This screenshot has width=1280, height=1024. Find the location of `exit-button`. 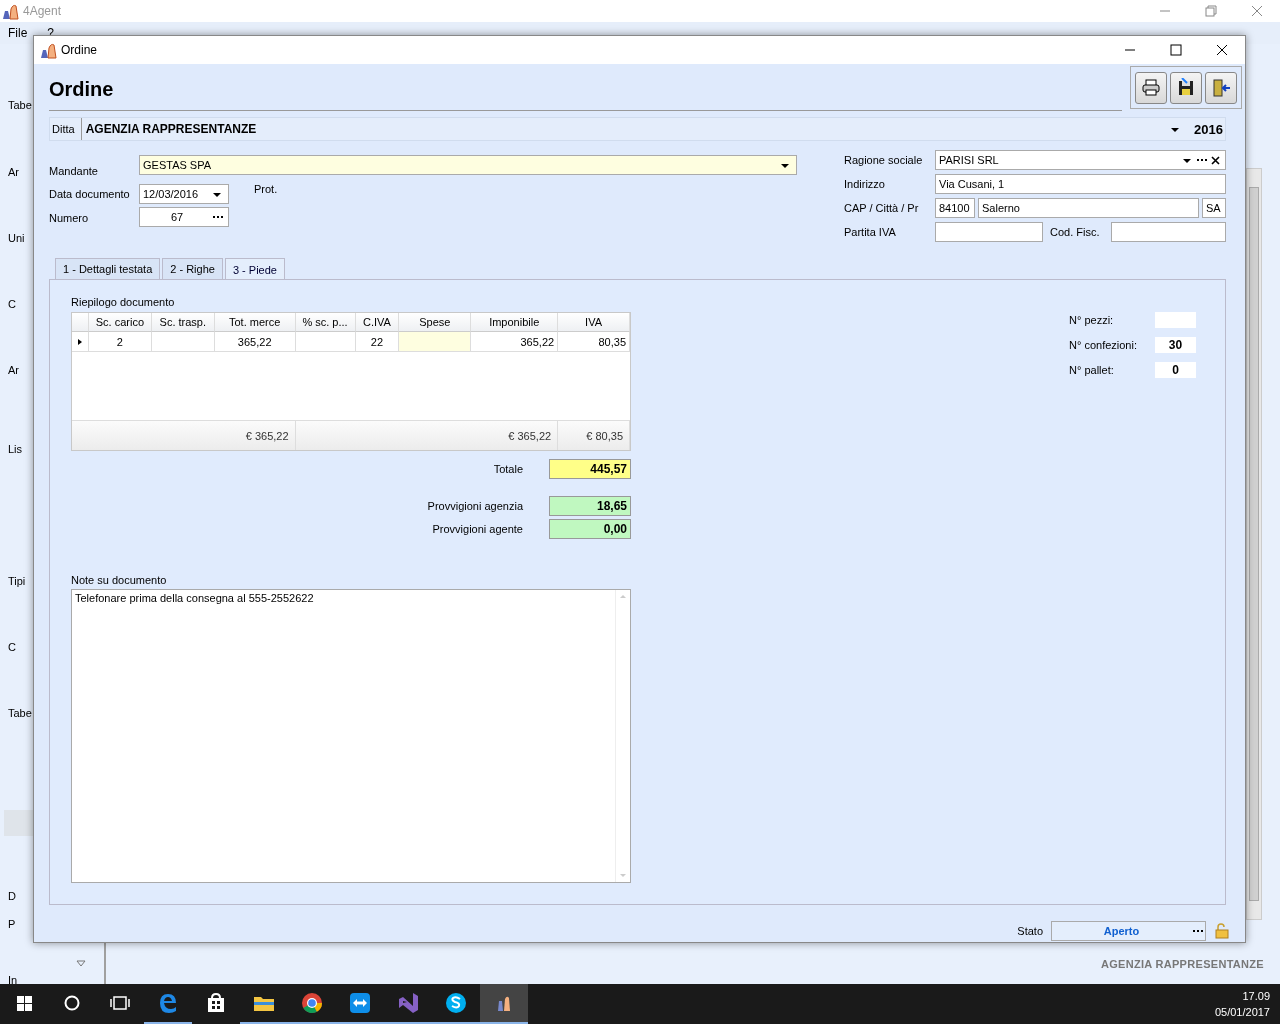

exit-button is located at coordinates (1221, 88).